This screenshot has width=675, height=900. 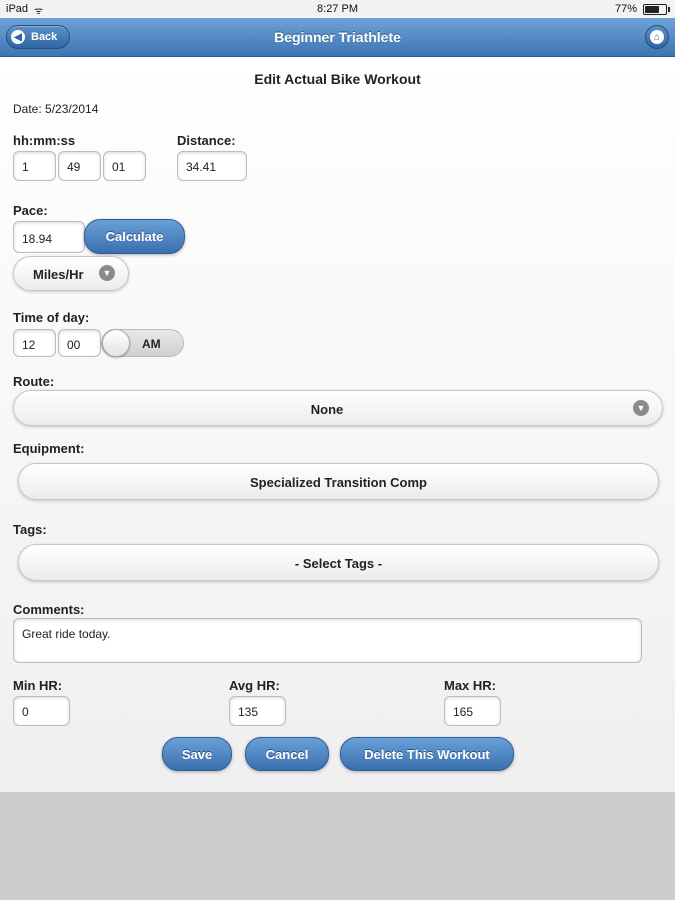 I want to click on seconds-input: 01, so click(x=124, y=166).